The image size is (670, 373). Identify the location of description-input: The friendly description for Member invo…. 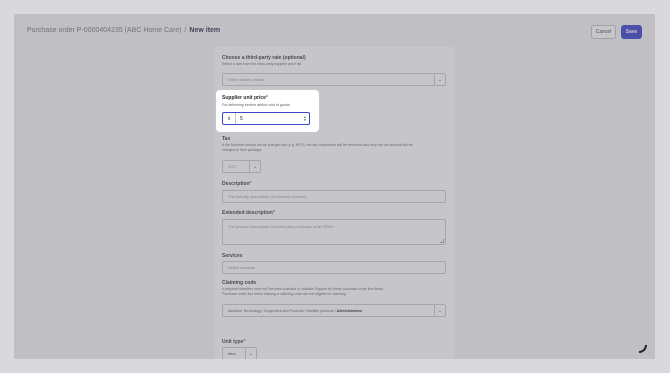
(334, 196).